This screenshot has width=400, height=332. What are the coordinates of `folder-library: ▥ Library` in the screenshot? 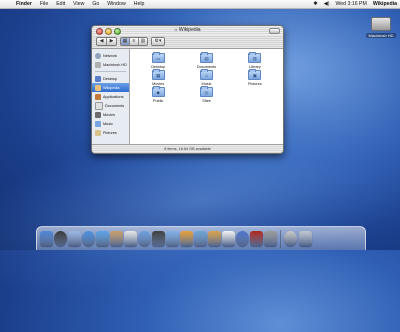 It's located at (255, 60).